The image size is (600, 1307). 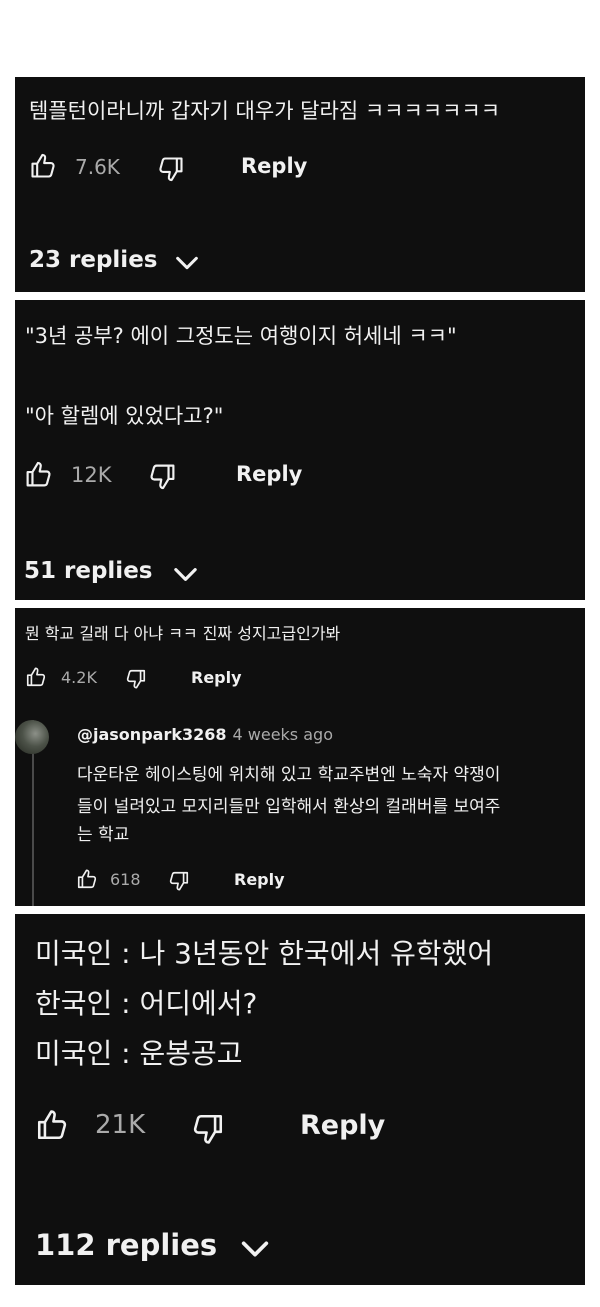 What do you see at coordinates (265, 111) in the screenshot?
I see `comment-text: 템플턴이라니까 갑자기 대우가 달라짐 ㅋㅋㅋㅋㅋㅋㅋ` at bounding box center [265, 111].